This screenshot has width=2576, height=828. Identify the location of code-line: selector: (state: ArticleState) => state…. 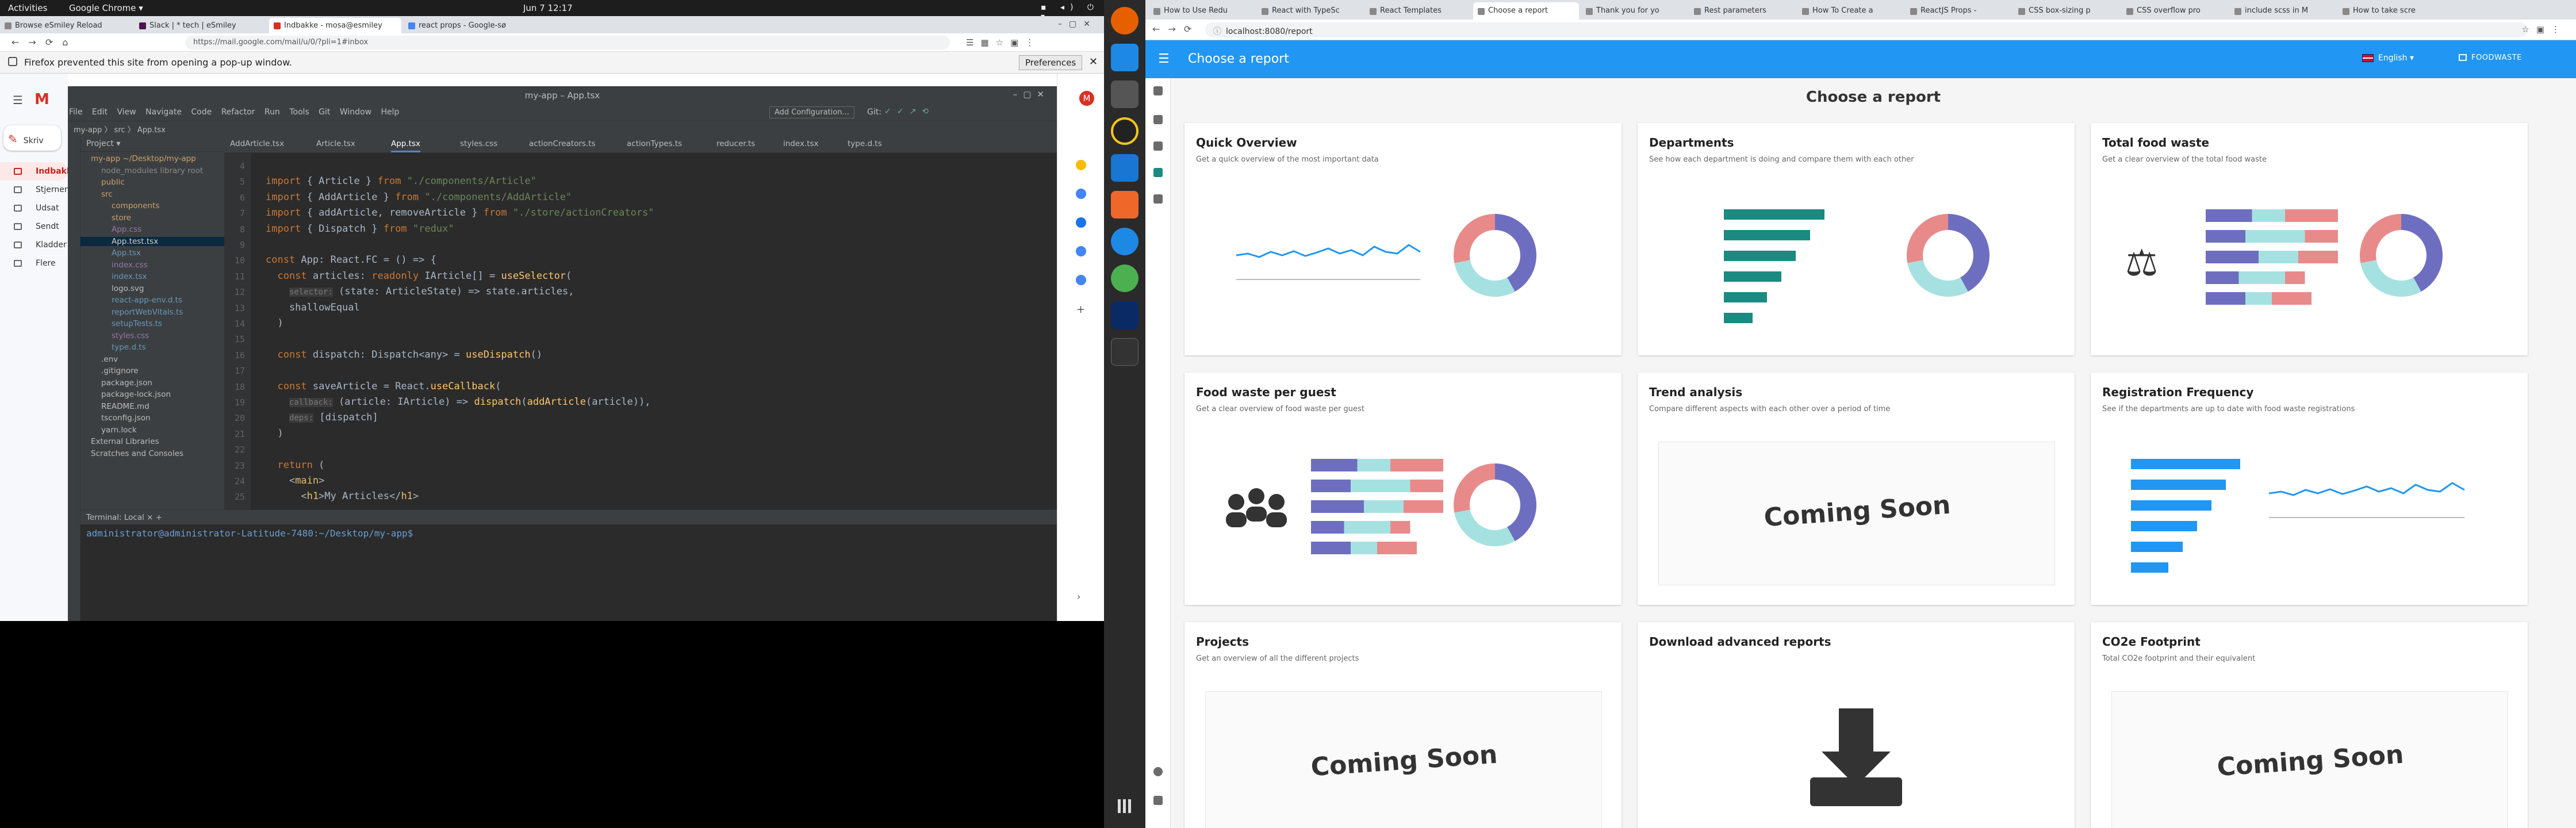
(420, 291).